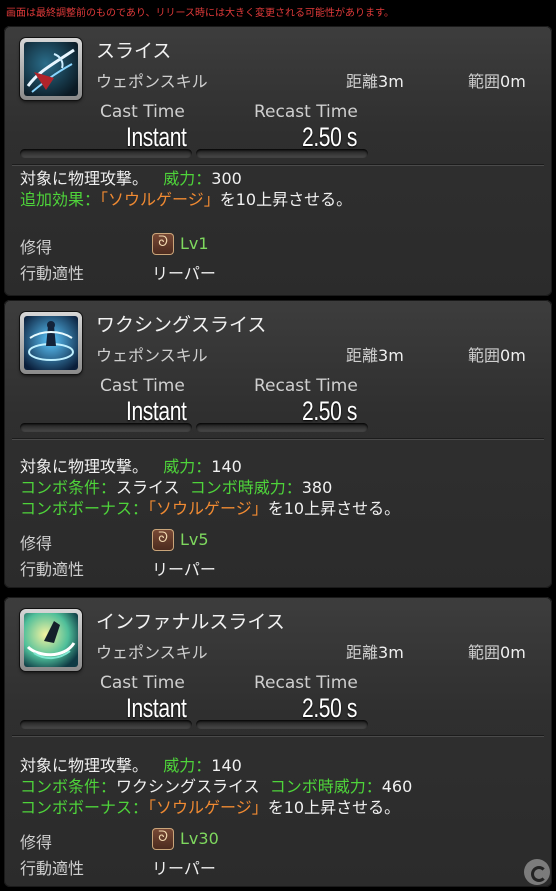  What do you see at coordinates (200, 13) in the screenshot?
I see `notice-text: 画面は最終調整前のものであり、リリース時には大きく変更される可能性があります。` at bounding box center [200, 13].